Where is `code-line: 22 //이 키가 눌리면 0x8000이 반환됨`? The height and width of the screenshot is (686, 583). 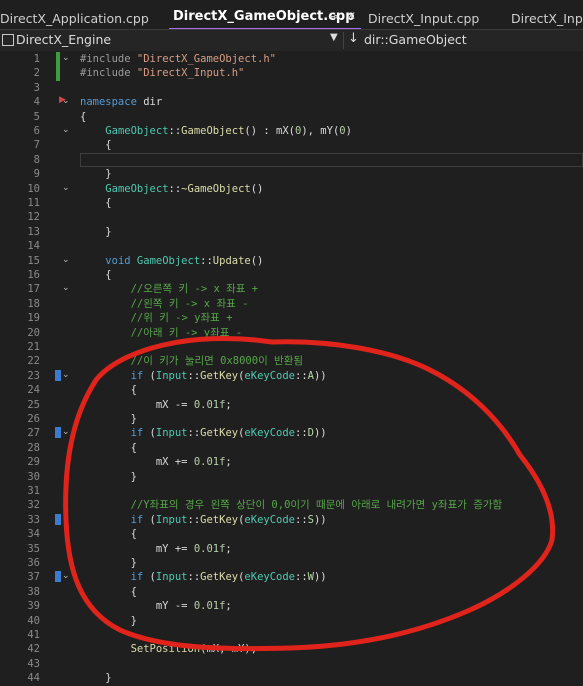 code-line: 22 //이 키가 눌리면 0x8000이 반환됨 is located at coordinates (291, 361).